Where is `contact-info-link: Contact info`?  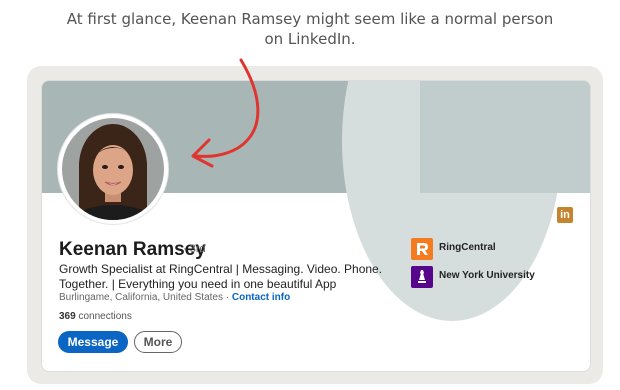 contact-info-link: Contact info is located at coordinates (261, 297).